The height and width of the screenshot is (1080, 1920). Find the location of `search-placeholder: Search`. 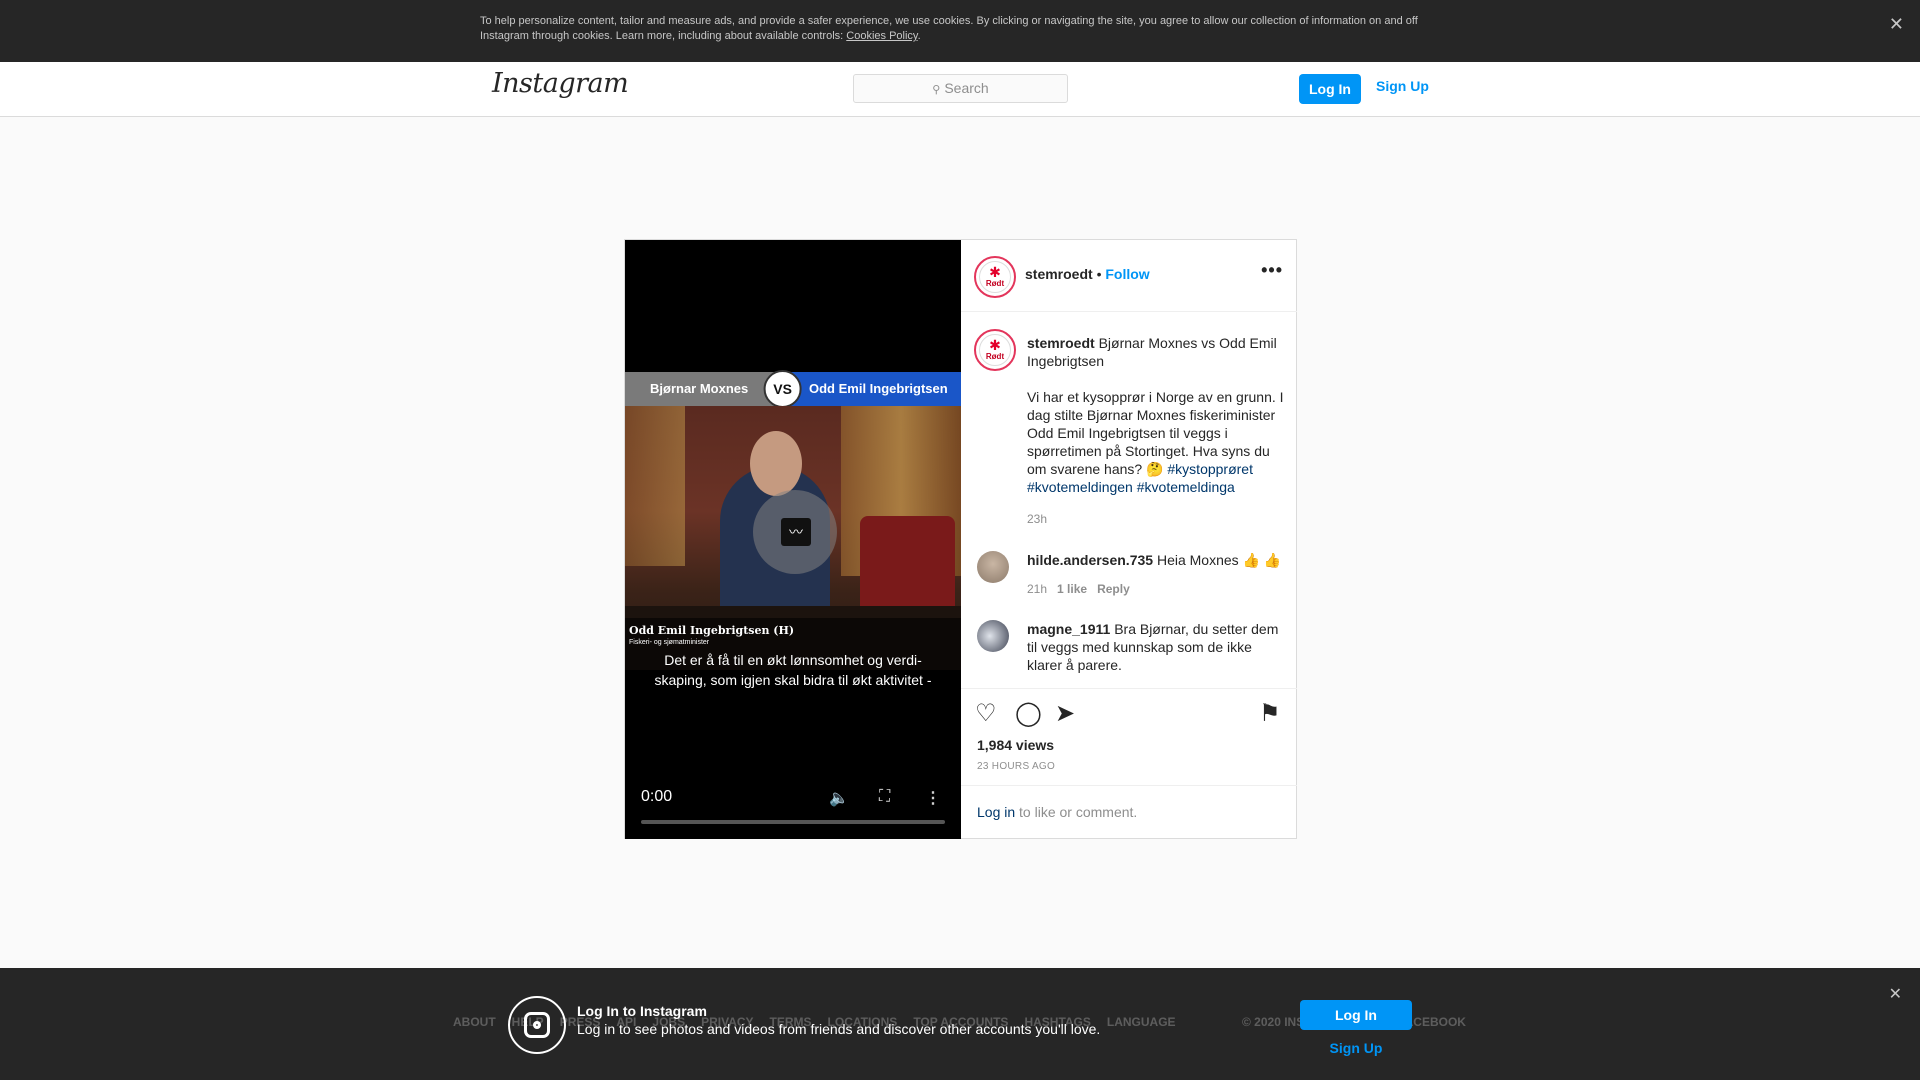

search-placeholder: Search is located at coordinates (966, 88).